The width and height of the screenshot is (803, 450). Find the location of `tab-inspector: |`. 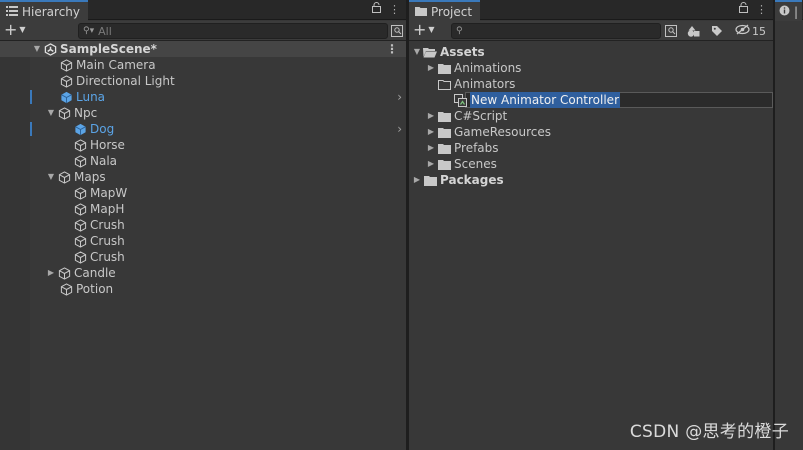

tab-inspector: | is located at coordinates (789, 10).